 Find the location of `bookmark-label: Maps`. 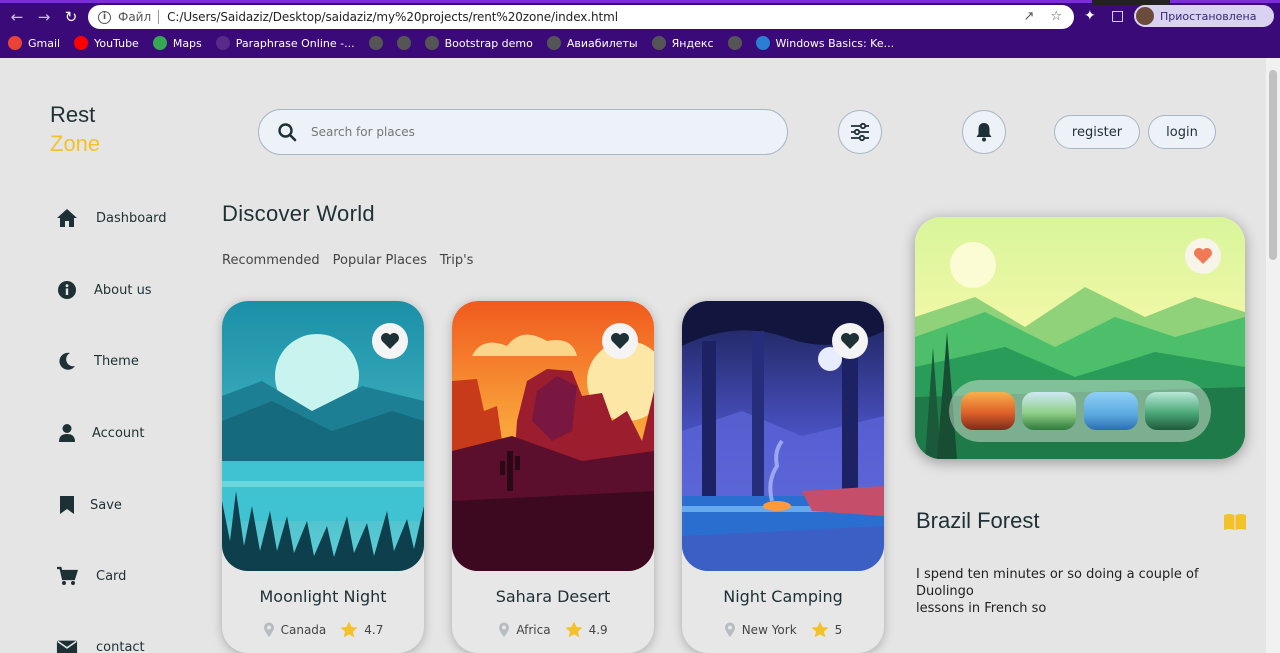

bookmark-label: Maps is located at coordinates (187, 43).